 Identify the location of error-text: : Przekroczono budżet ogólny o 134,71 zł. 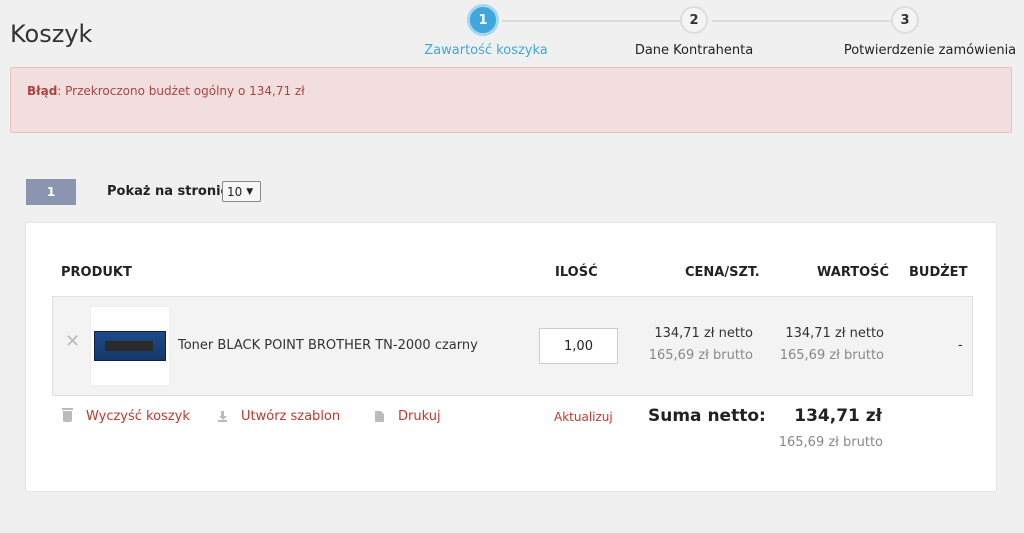
(181, 91).